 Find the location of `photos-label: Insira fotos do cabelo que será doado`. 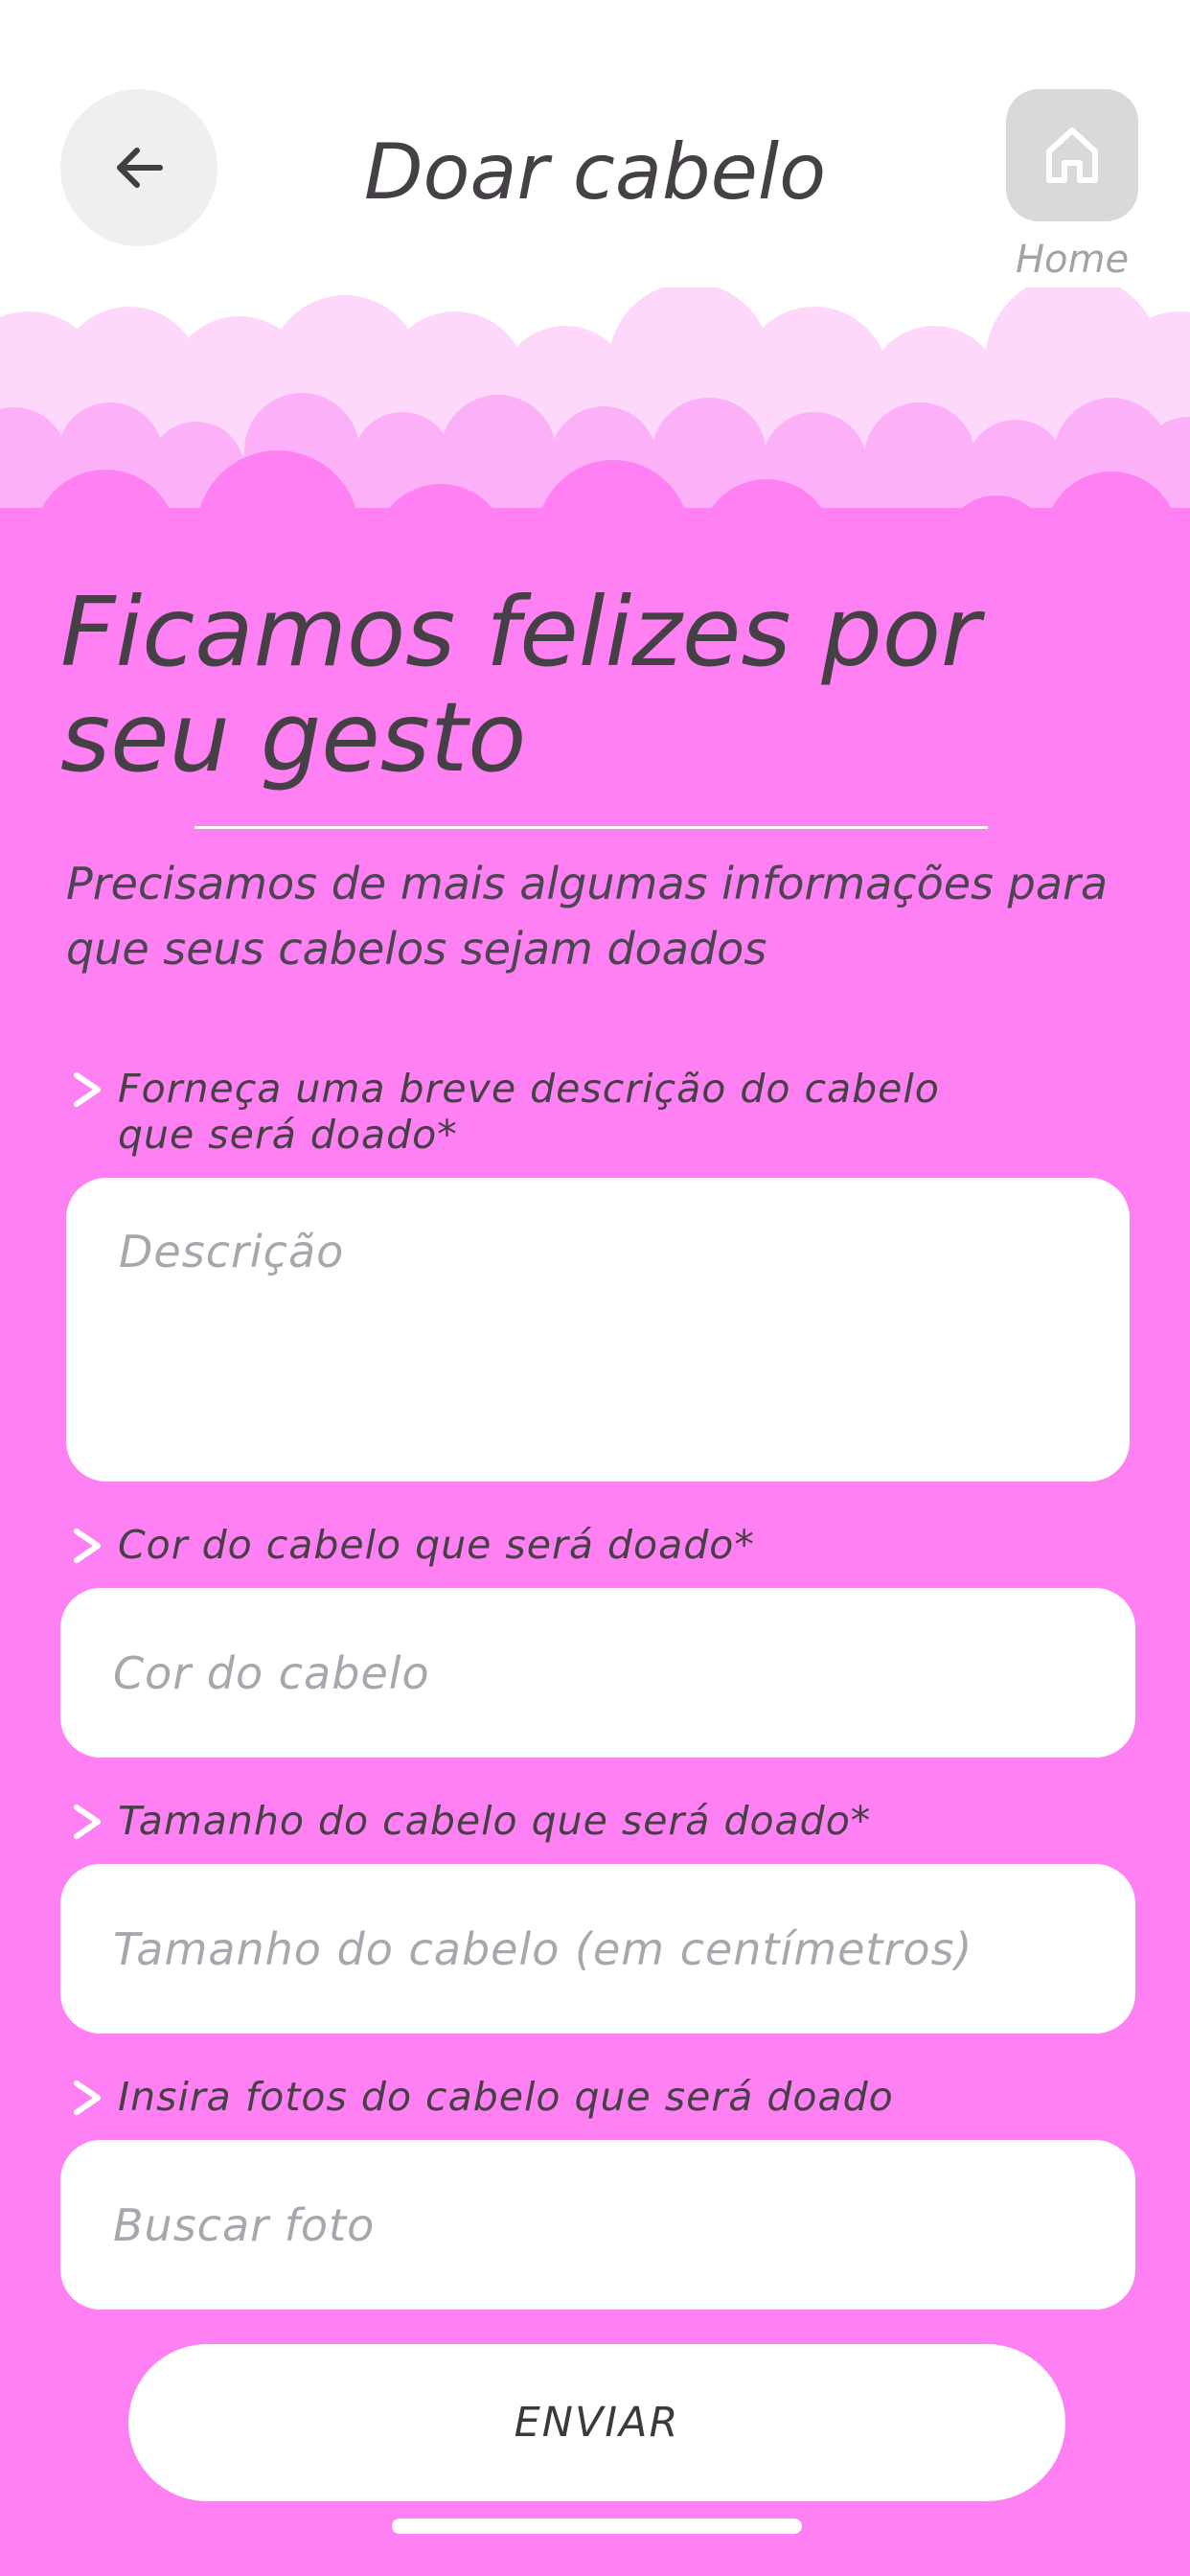

photos-label: Insira fotos do cabelo que será doado is located at coordinates (506, 2097).